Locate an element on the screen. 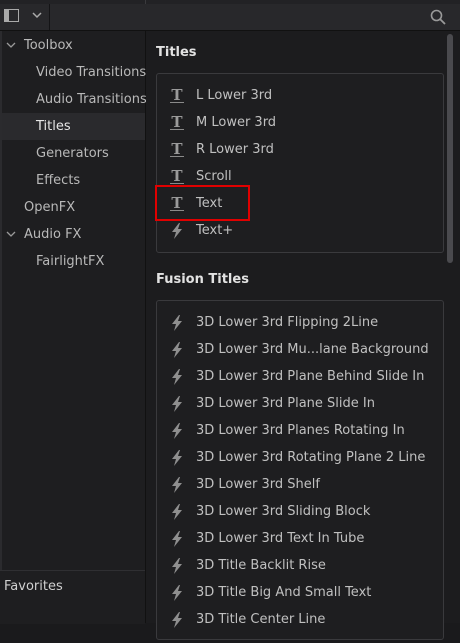 The width and height of the screenshot is (460, 643). sidebar-item-openfx: OpenFX is located at coordinates (73, 207).